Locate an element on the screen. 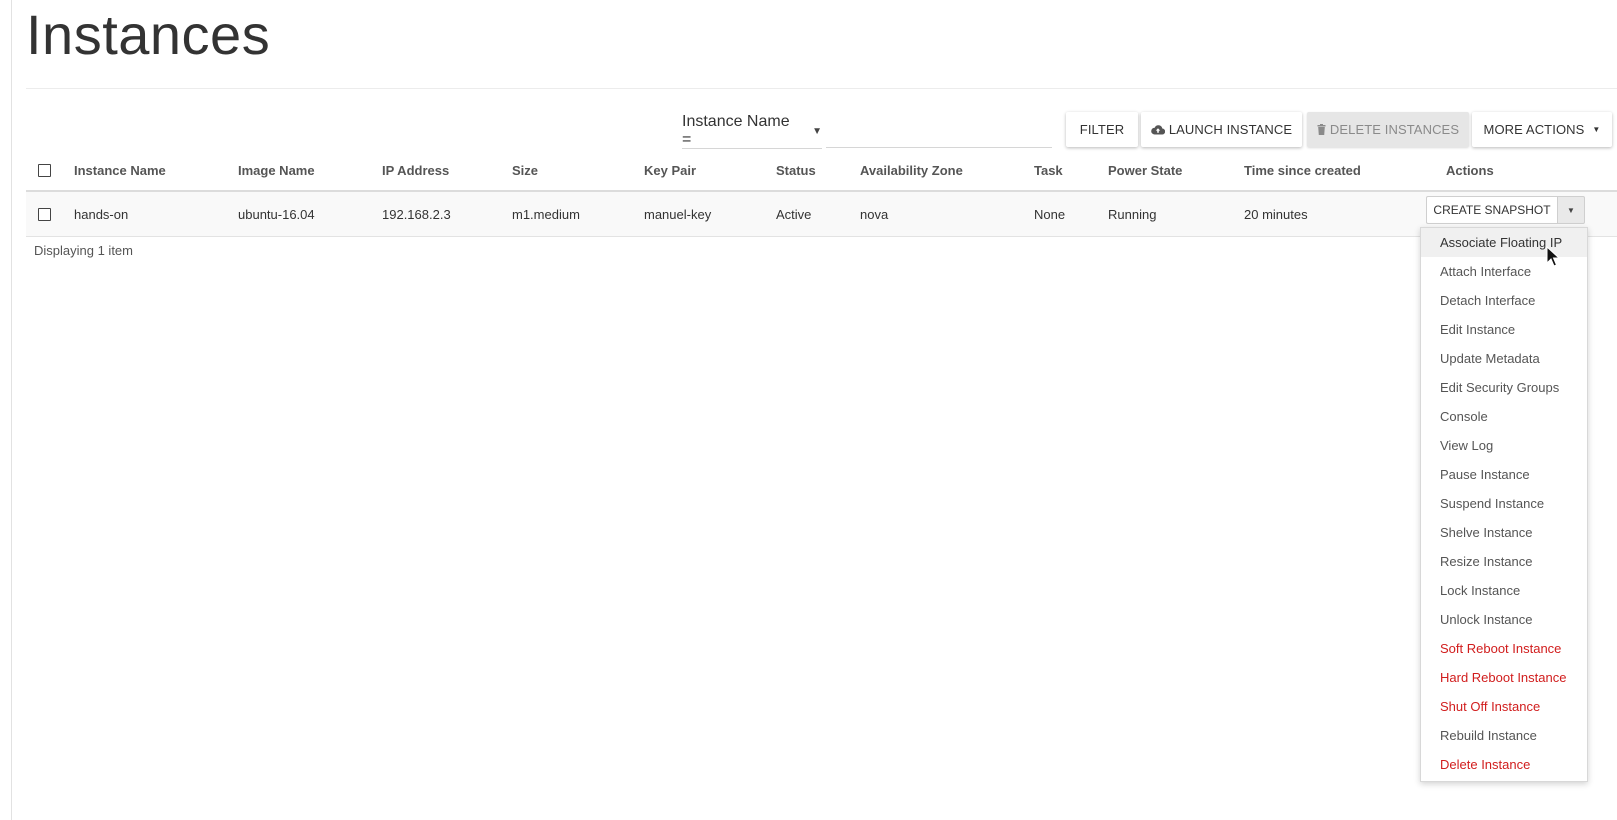 The image size is (1617, 820). page-title: Instances is located at coordinates (148, 34).